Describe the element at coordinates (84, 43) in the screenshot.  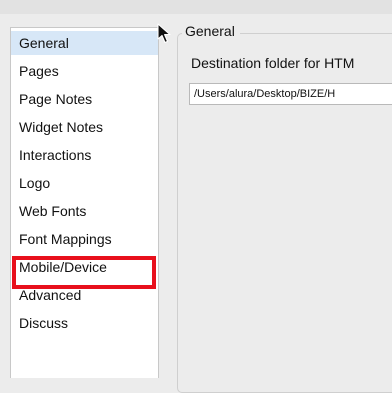
I see `sidebar-item-general: General` at that location.